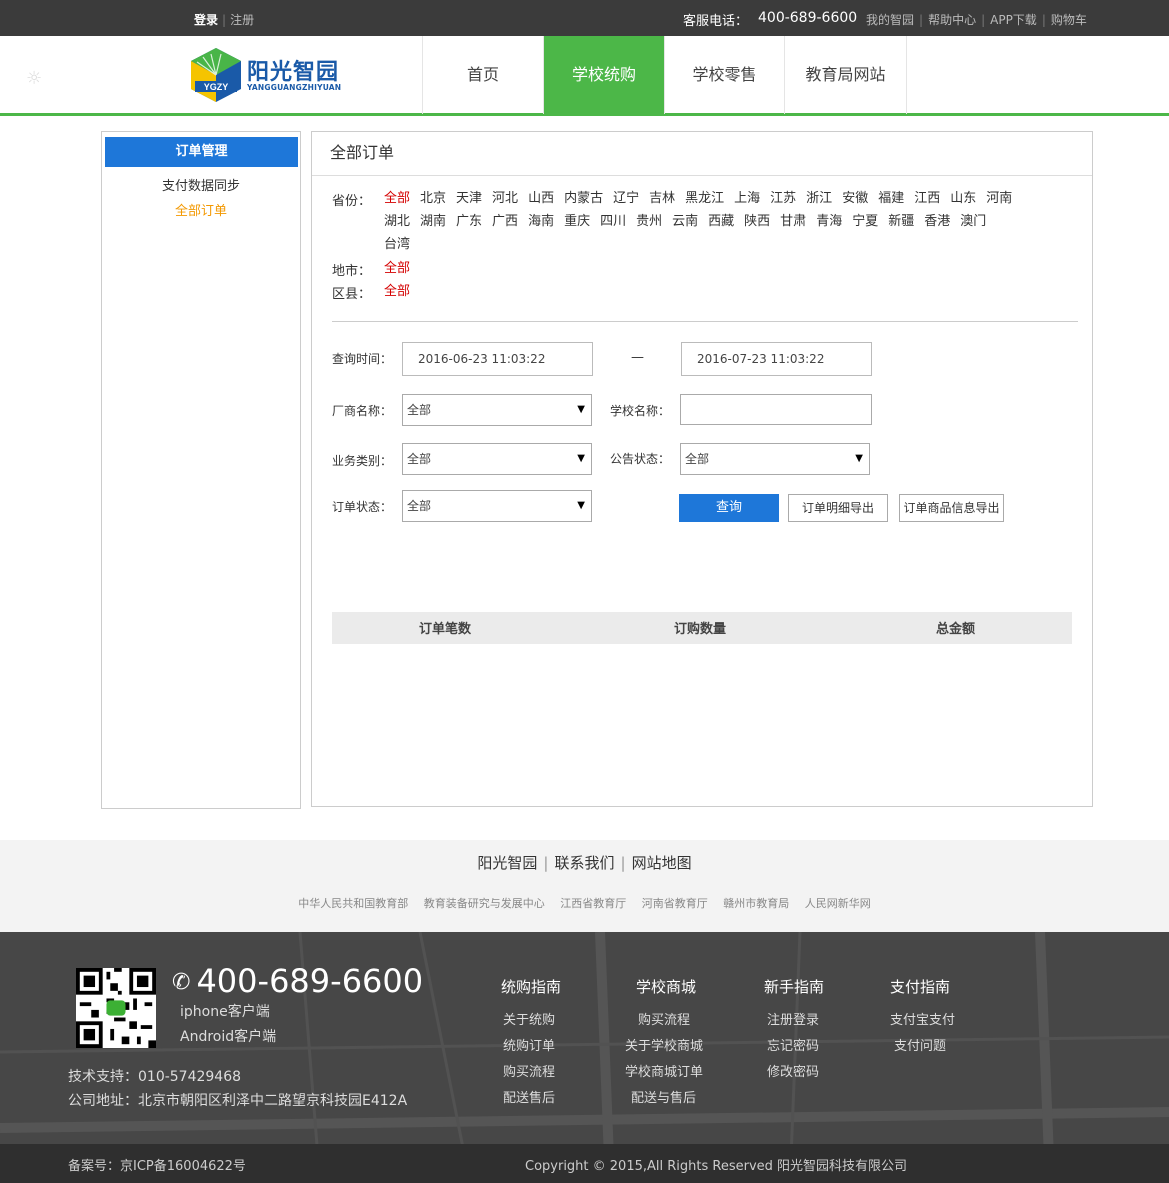  Describe the element at coordinates (497, 459) in the screenshot. I see `biz-type-select: 全部 ▼` at that location.